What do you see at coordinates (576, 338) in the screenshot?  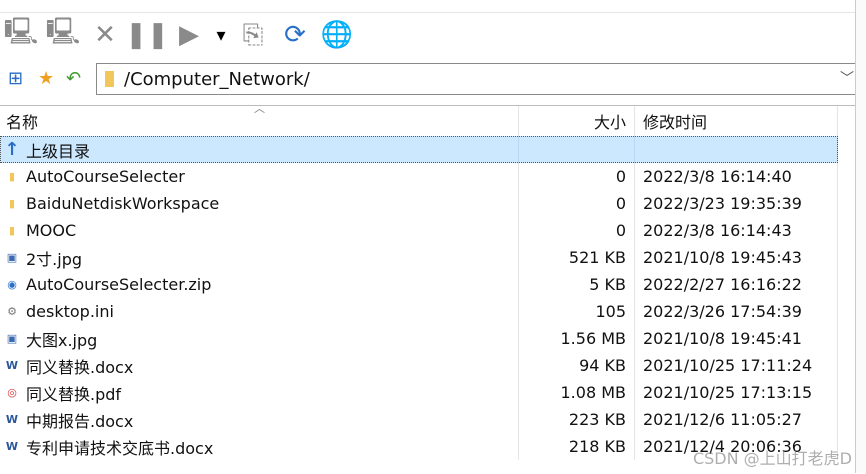 I see `file-size: 1.56 MB` at bounding box center [576, 338].